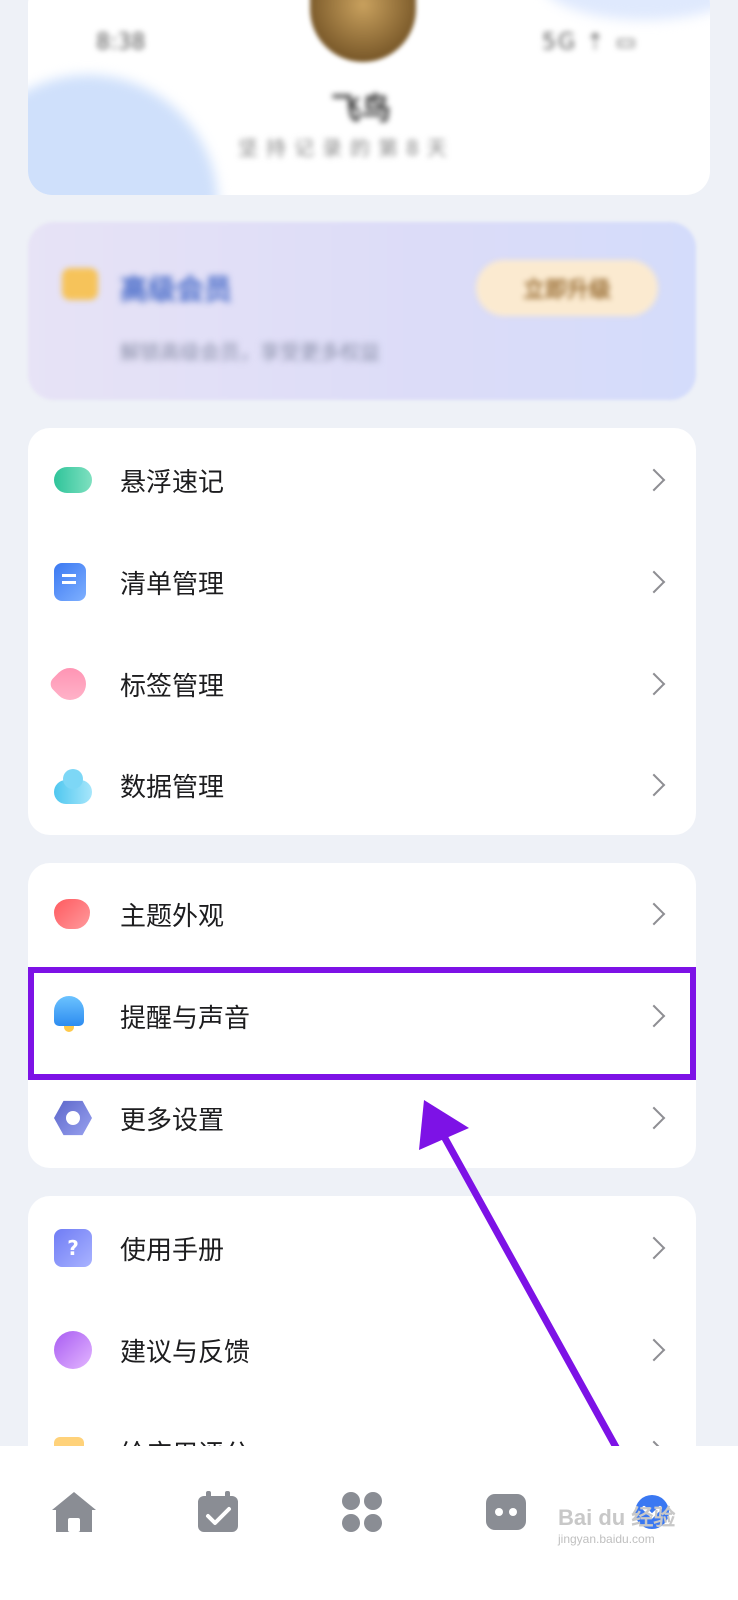 The height and width of the screenshot is (1600, 738). I want to click on heart-icon, so click(72, 914).